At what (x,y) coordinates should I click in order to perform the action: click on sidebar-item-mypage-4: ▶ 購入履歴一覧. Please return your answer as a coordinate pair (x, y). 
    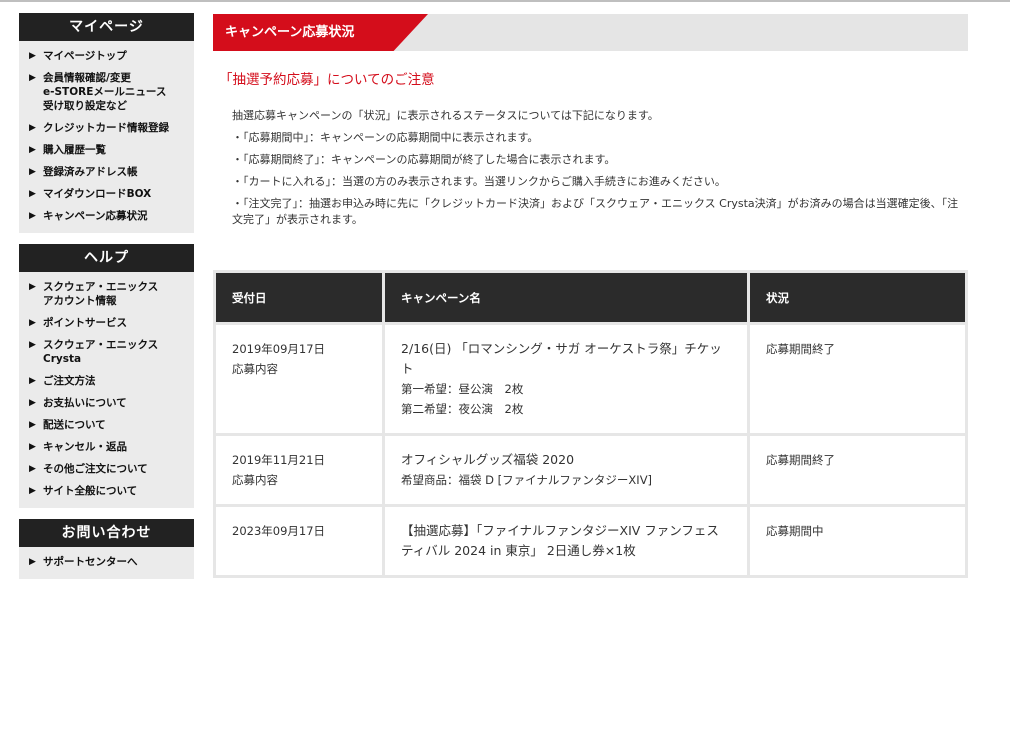
    Looking at the image, I should click on (106, 150).